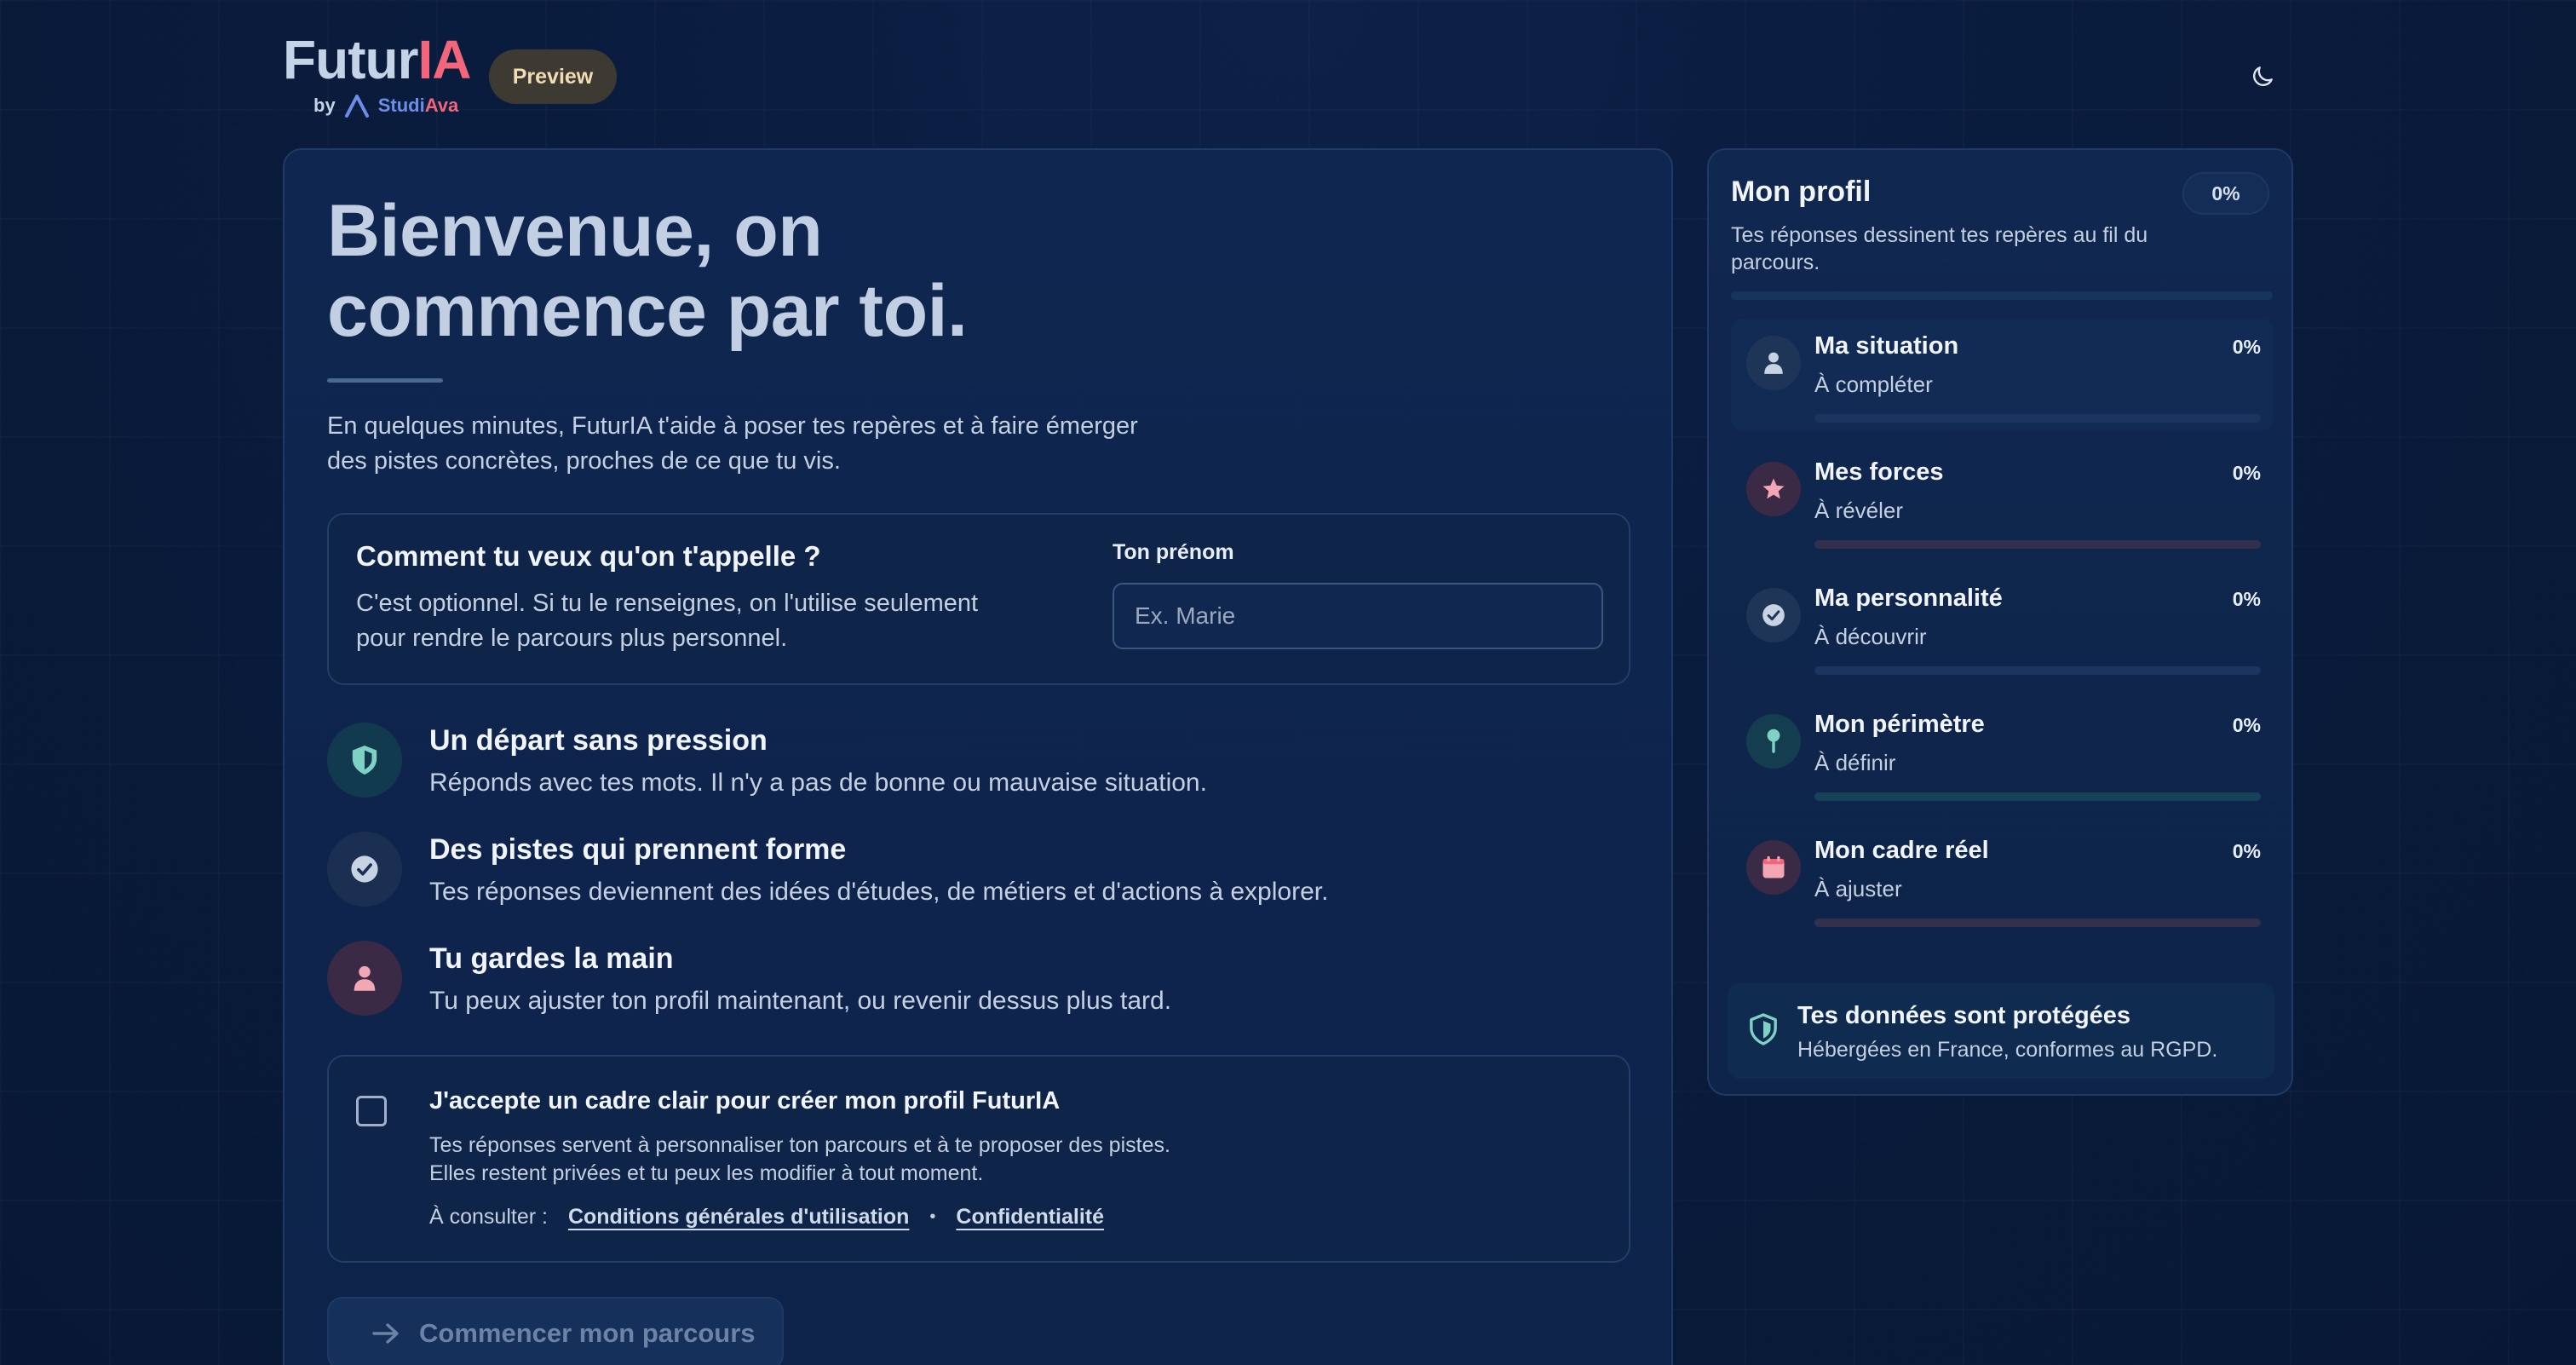 Image resolution: width=2576 pixels, height=1365 pixels. What do you see at coordinates (589, 556) in the screenshot?
I see `name-question: Comment tu veux qu'on t'appelle ?` at bounding box center [589, 556].